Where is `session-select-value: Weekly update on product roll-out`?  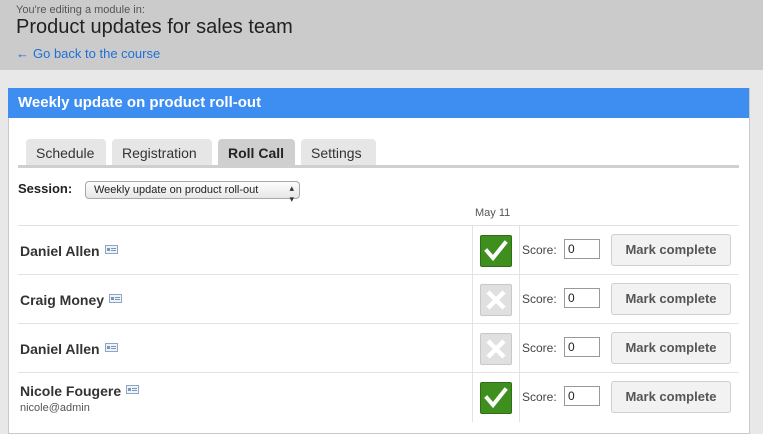 session-select-value: Weekly update on product roll-out is located at coordinates (176, 190).